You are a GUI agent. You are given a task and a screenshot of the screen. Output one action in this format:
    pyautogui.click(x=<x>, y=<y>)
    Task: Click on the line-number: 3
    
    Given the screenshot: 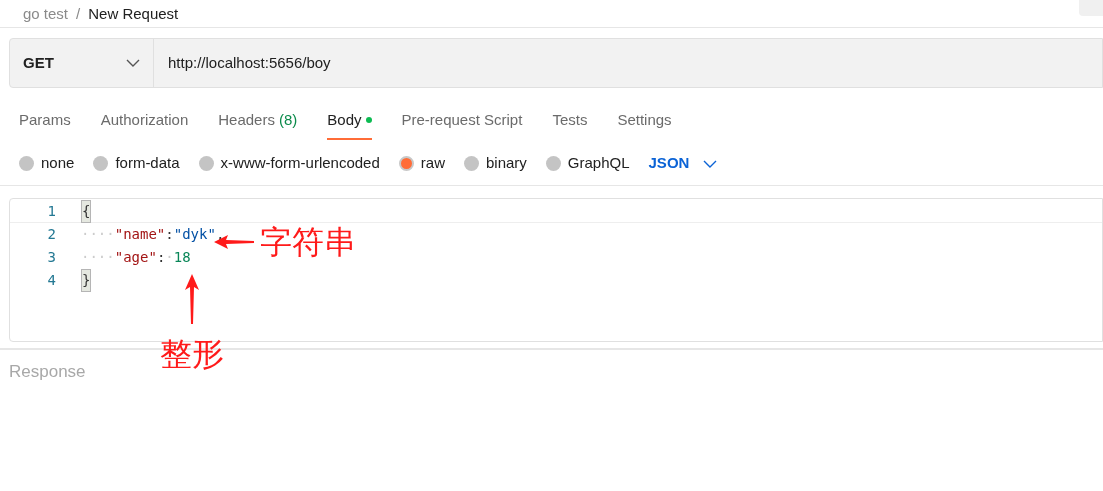 What is the action you would take?
    pyautogui.click(x=51, y=257)
    